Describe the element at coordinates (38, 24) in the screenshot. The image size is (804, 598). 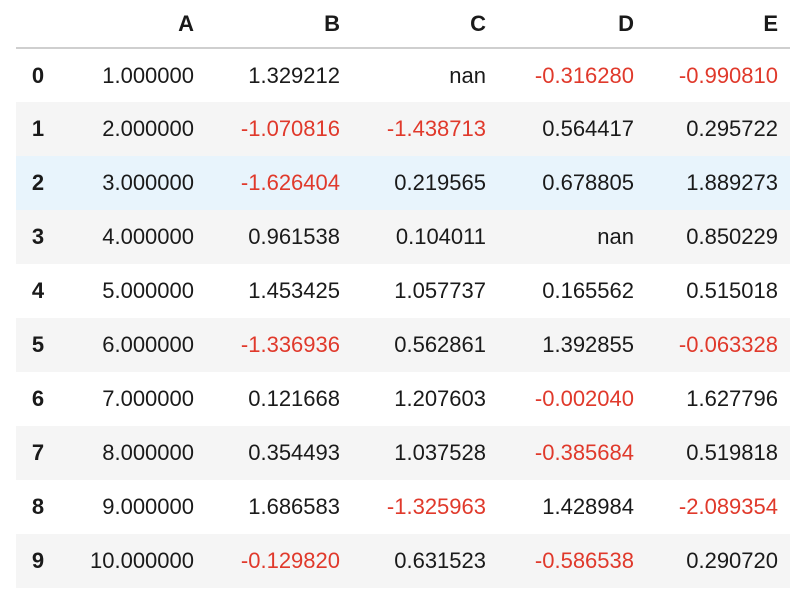
I see `index-header-blank` at that location.